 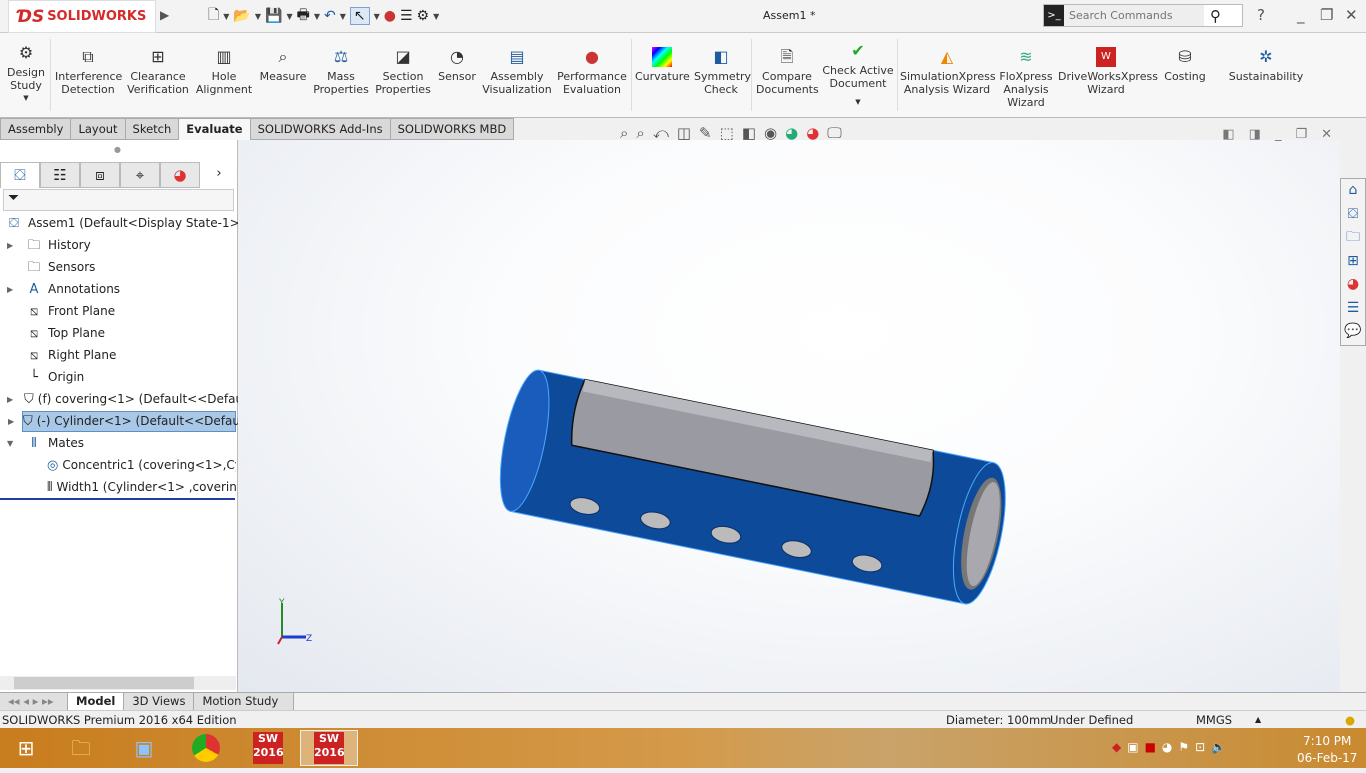 What do you see at coordinates (1350, 720) in the screenshot?
I see `tips-icon: ●` at bounding box center [1350, 720].